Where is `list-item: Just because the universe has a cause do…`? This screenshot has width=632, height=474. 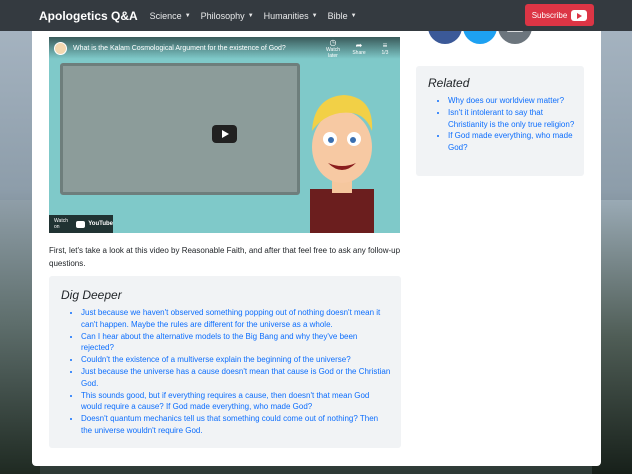
list-item: Just because the universe has a cause do… is located at coordinates (236, 378).